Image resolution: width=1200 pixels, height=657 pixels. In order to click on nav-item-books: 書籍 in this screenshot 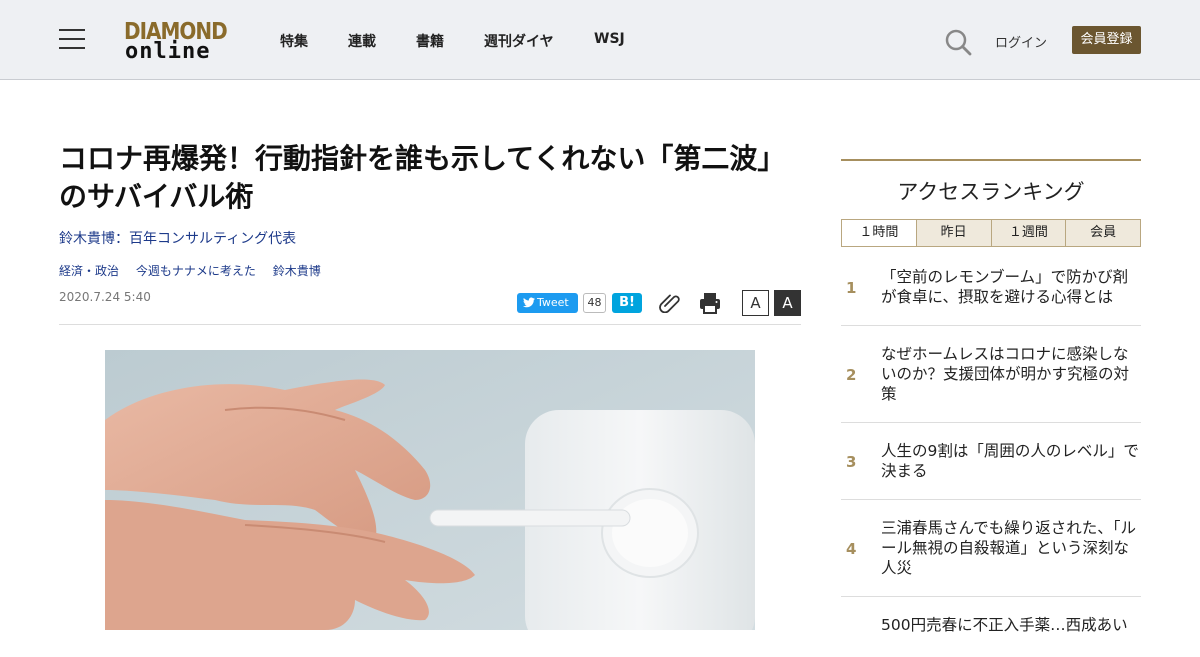, I will do `click(430, 41)`.